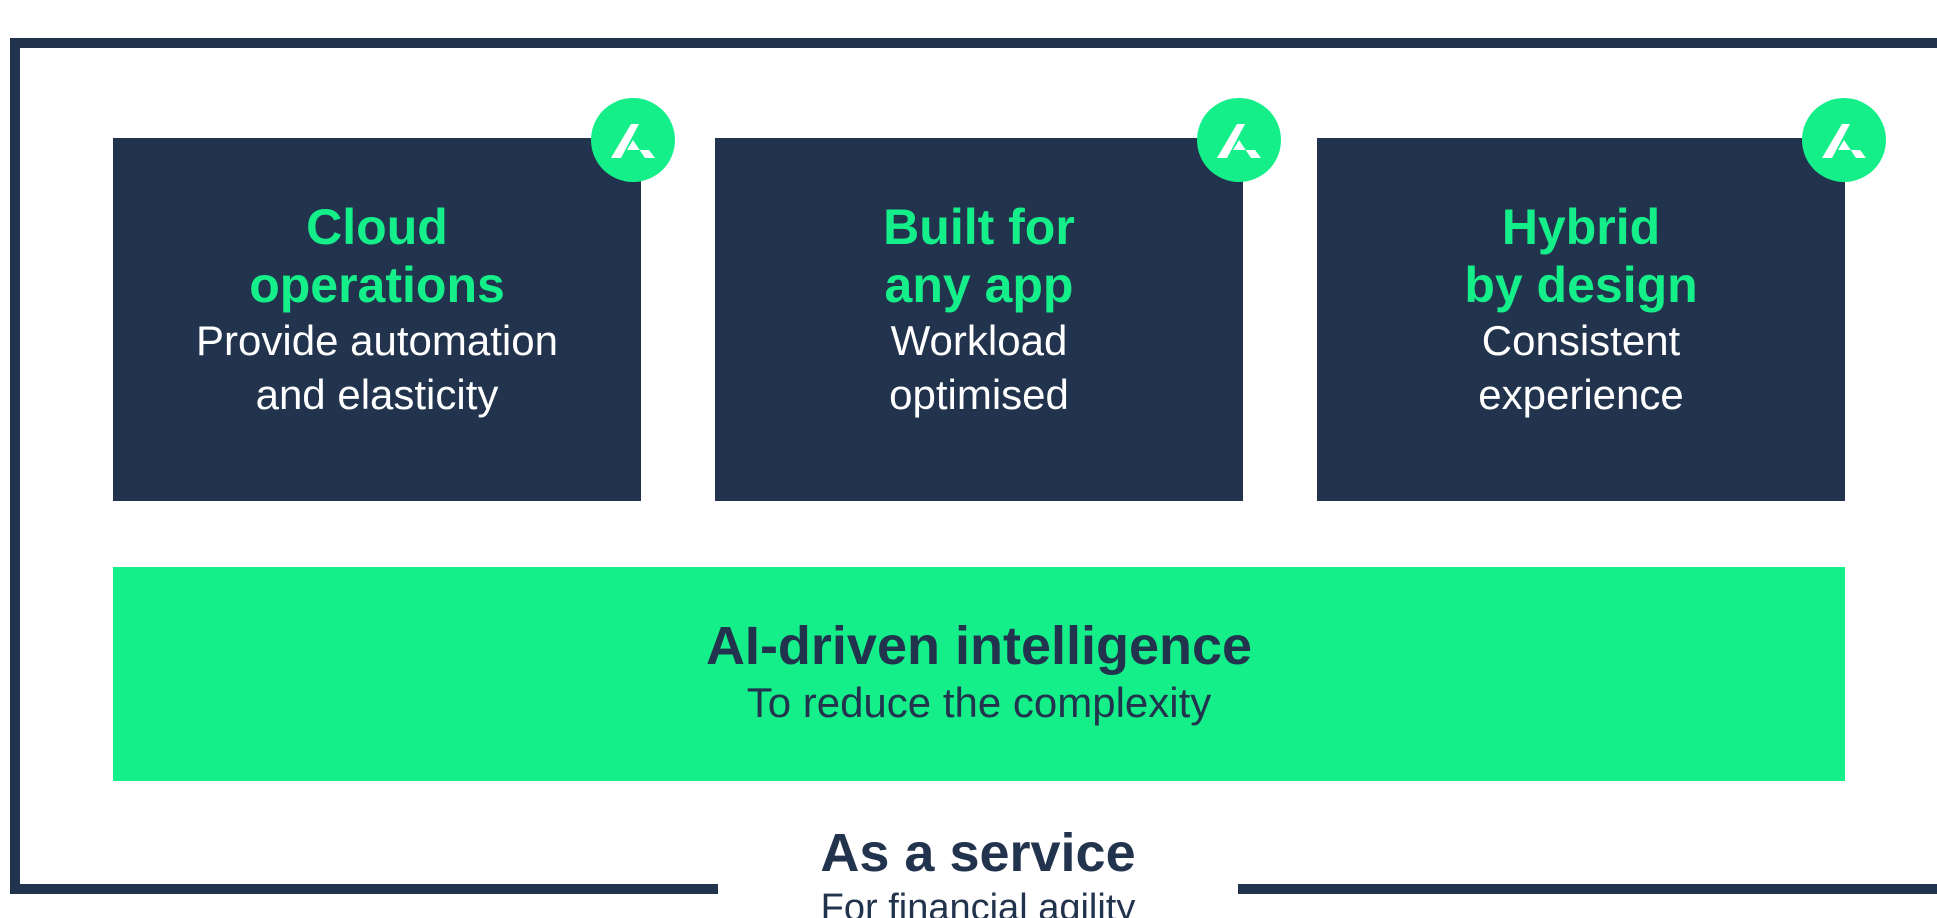 The width and height of the screenshot is (1937, 918). I want to click on service-subtitle: For financial agility, so click(978, 902).